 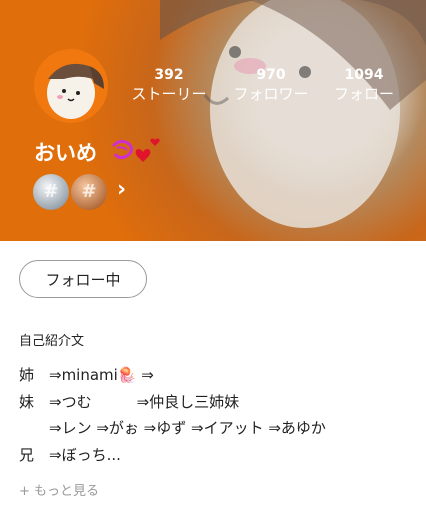 I want to click on stat-followers-count: 970, so click(x=271, y=75).